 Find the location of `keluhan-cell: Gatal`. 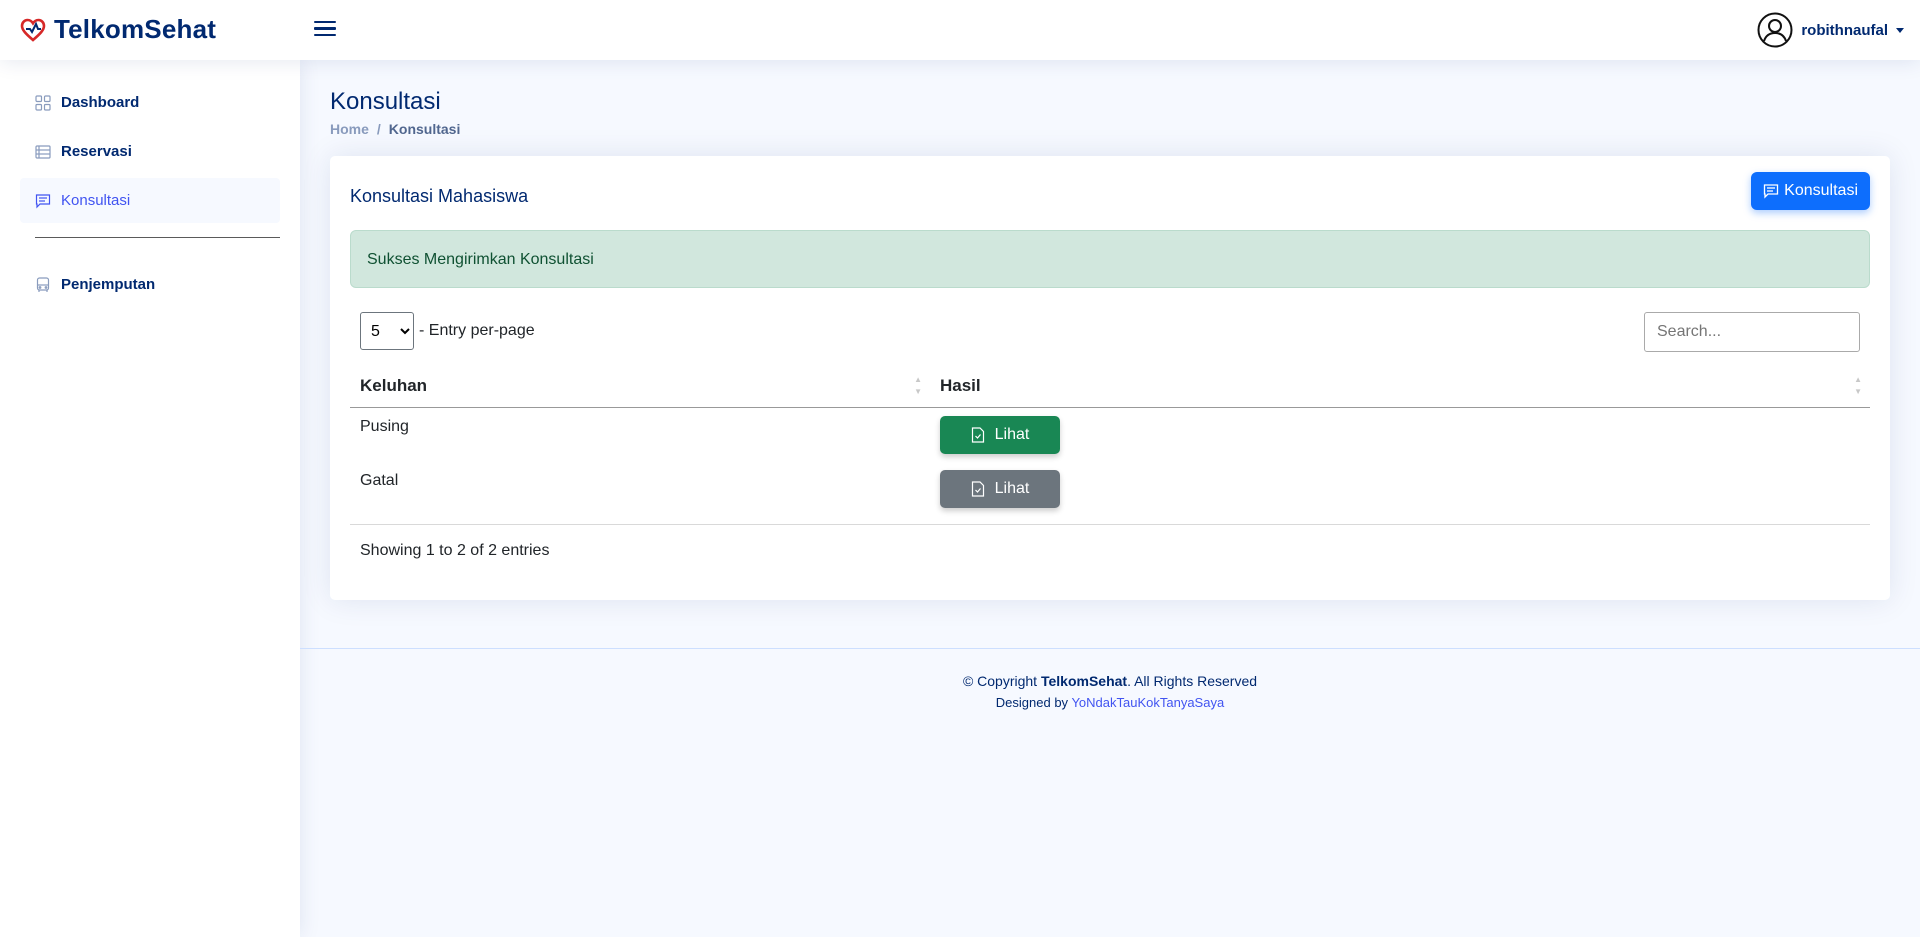

keluhan-cell: Gatal is located at coordinates (379, 480).